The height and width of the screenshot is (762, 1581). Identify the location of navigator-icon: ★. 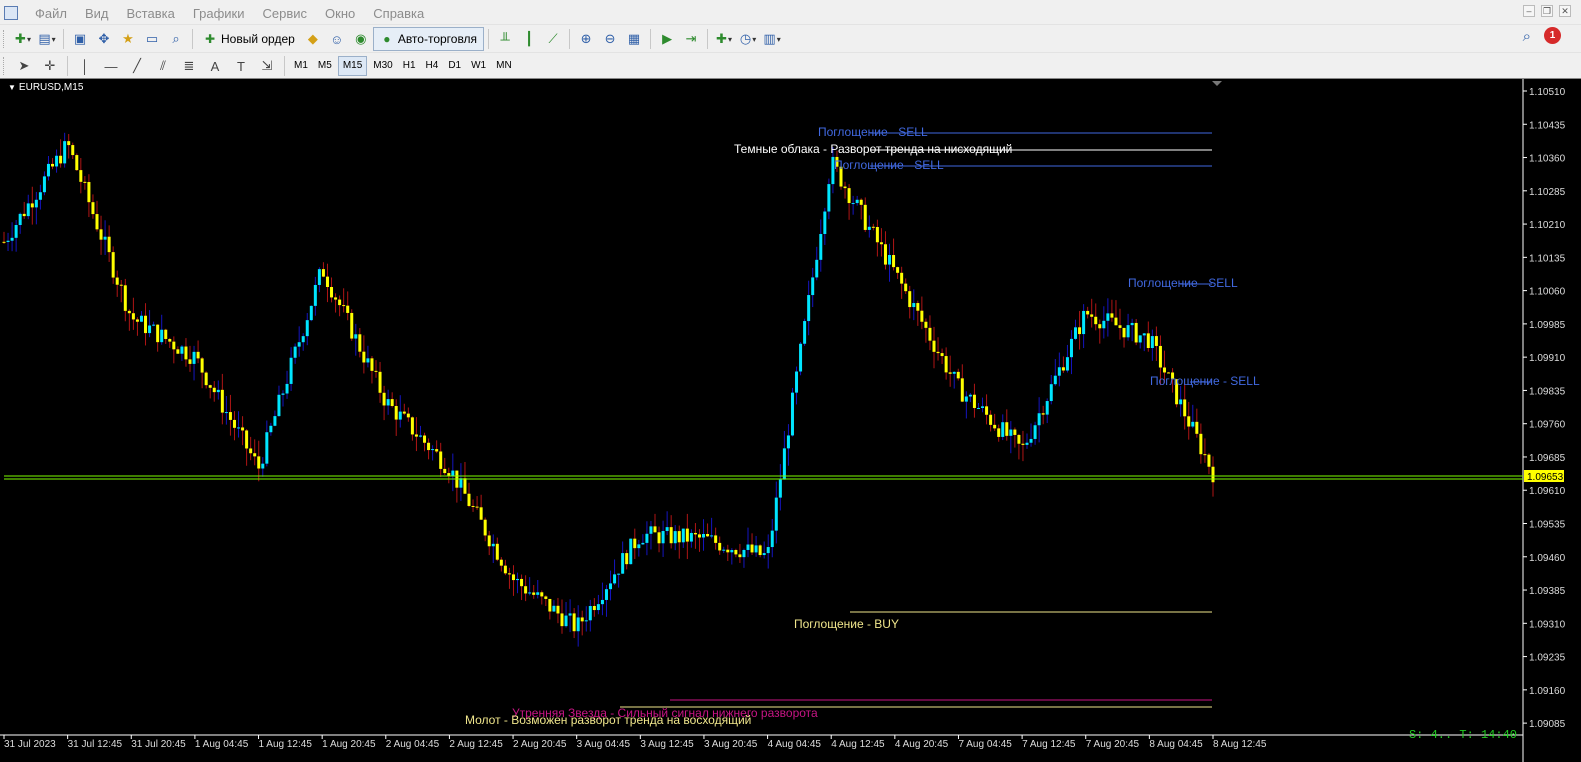
(128, 39).